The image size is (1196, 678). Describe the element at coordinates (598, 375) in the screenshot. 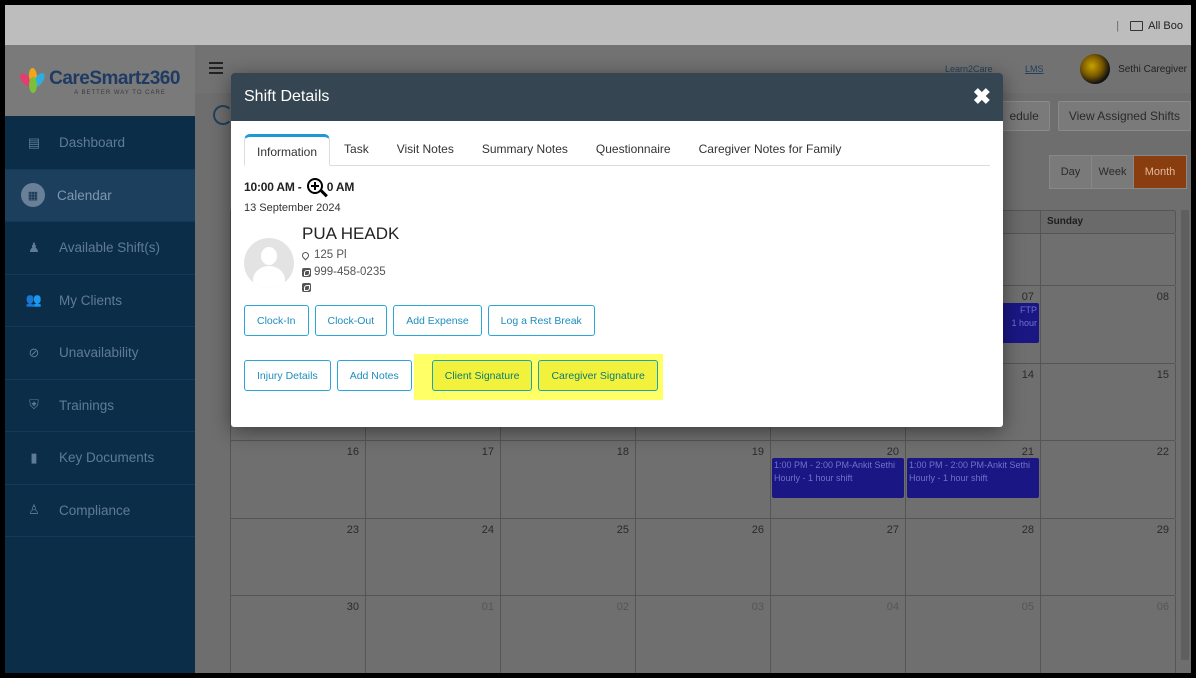

I see `caregiver-signature-button: Caregiver Signature` at that location.